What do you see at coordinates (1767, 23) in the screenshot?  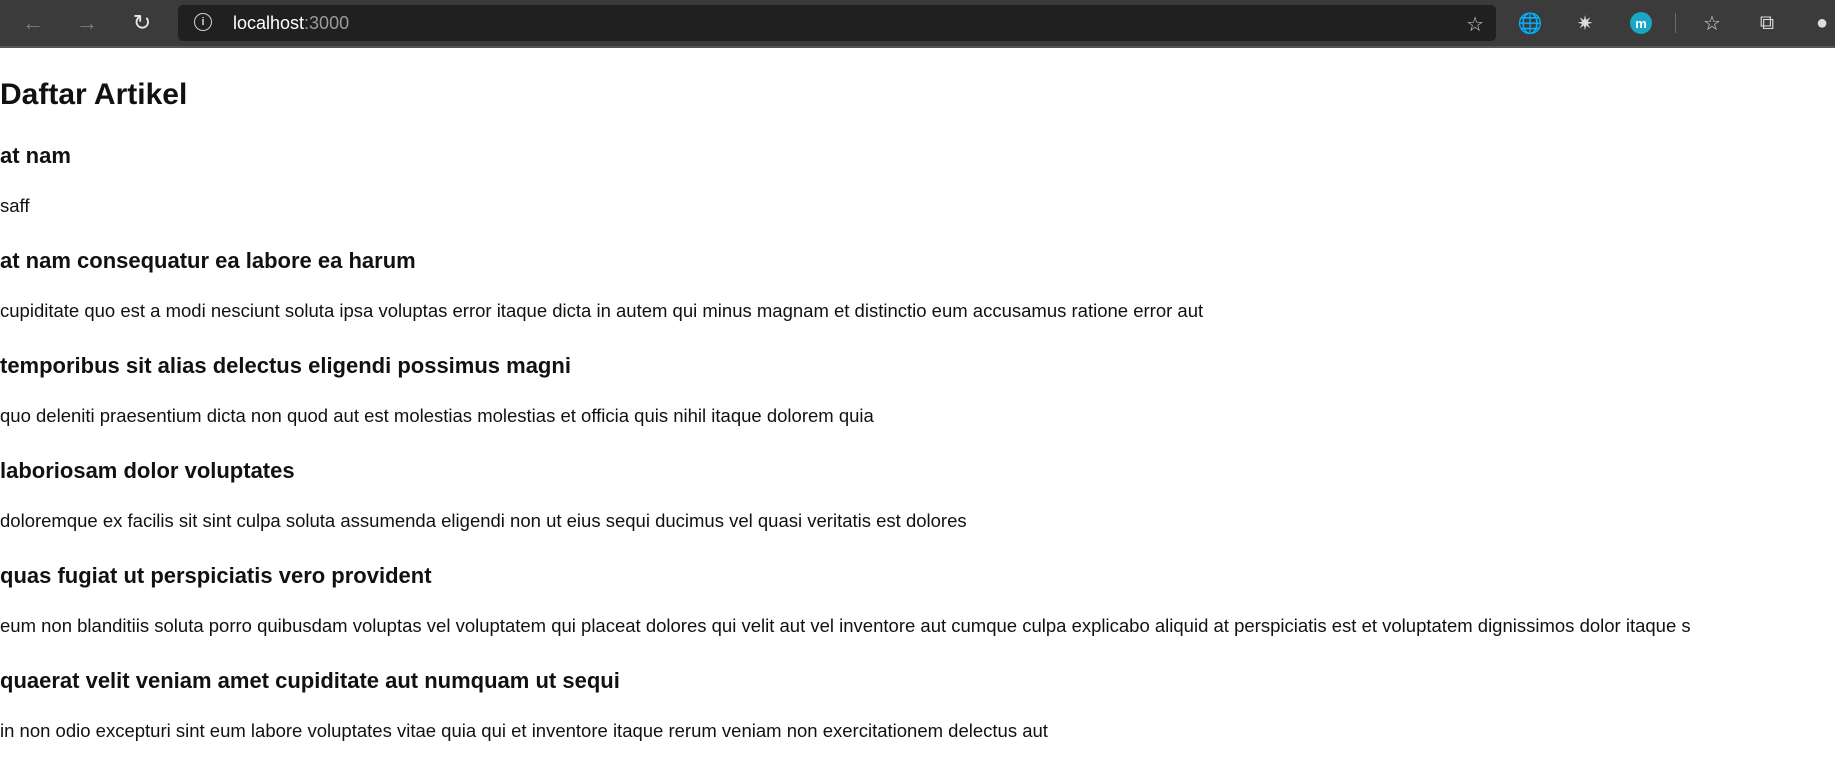 I see `collections-icon: ⧉` at bounding box center [1767, 23].